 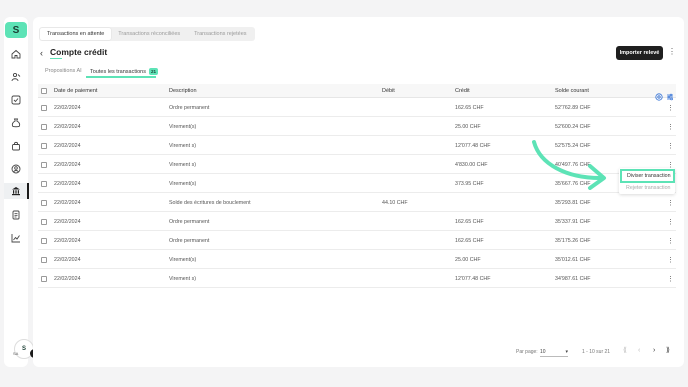 I want to click on cell-balance: 52'600.24 CHF, so click(x=573, y=127).